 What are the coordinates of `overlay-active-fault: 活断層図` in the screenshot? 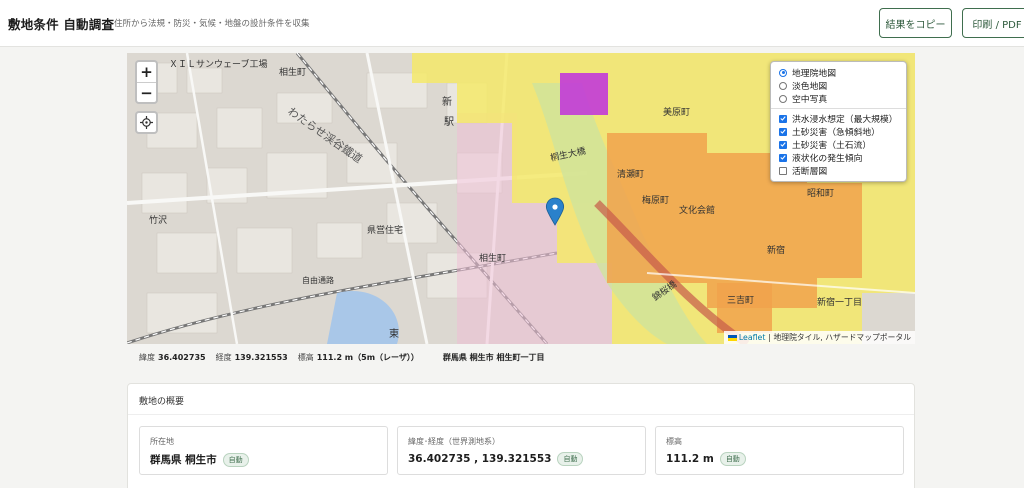 It's located at (839, 170).